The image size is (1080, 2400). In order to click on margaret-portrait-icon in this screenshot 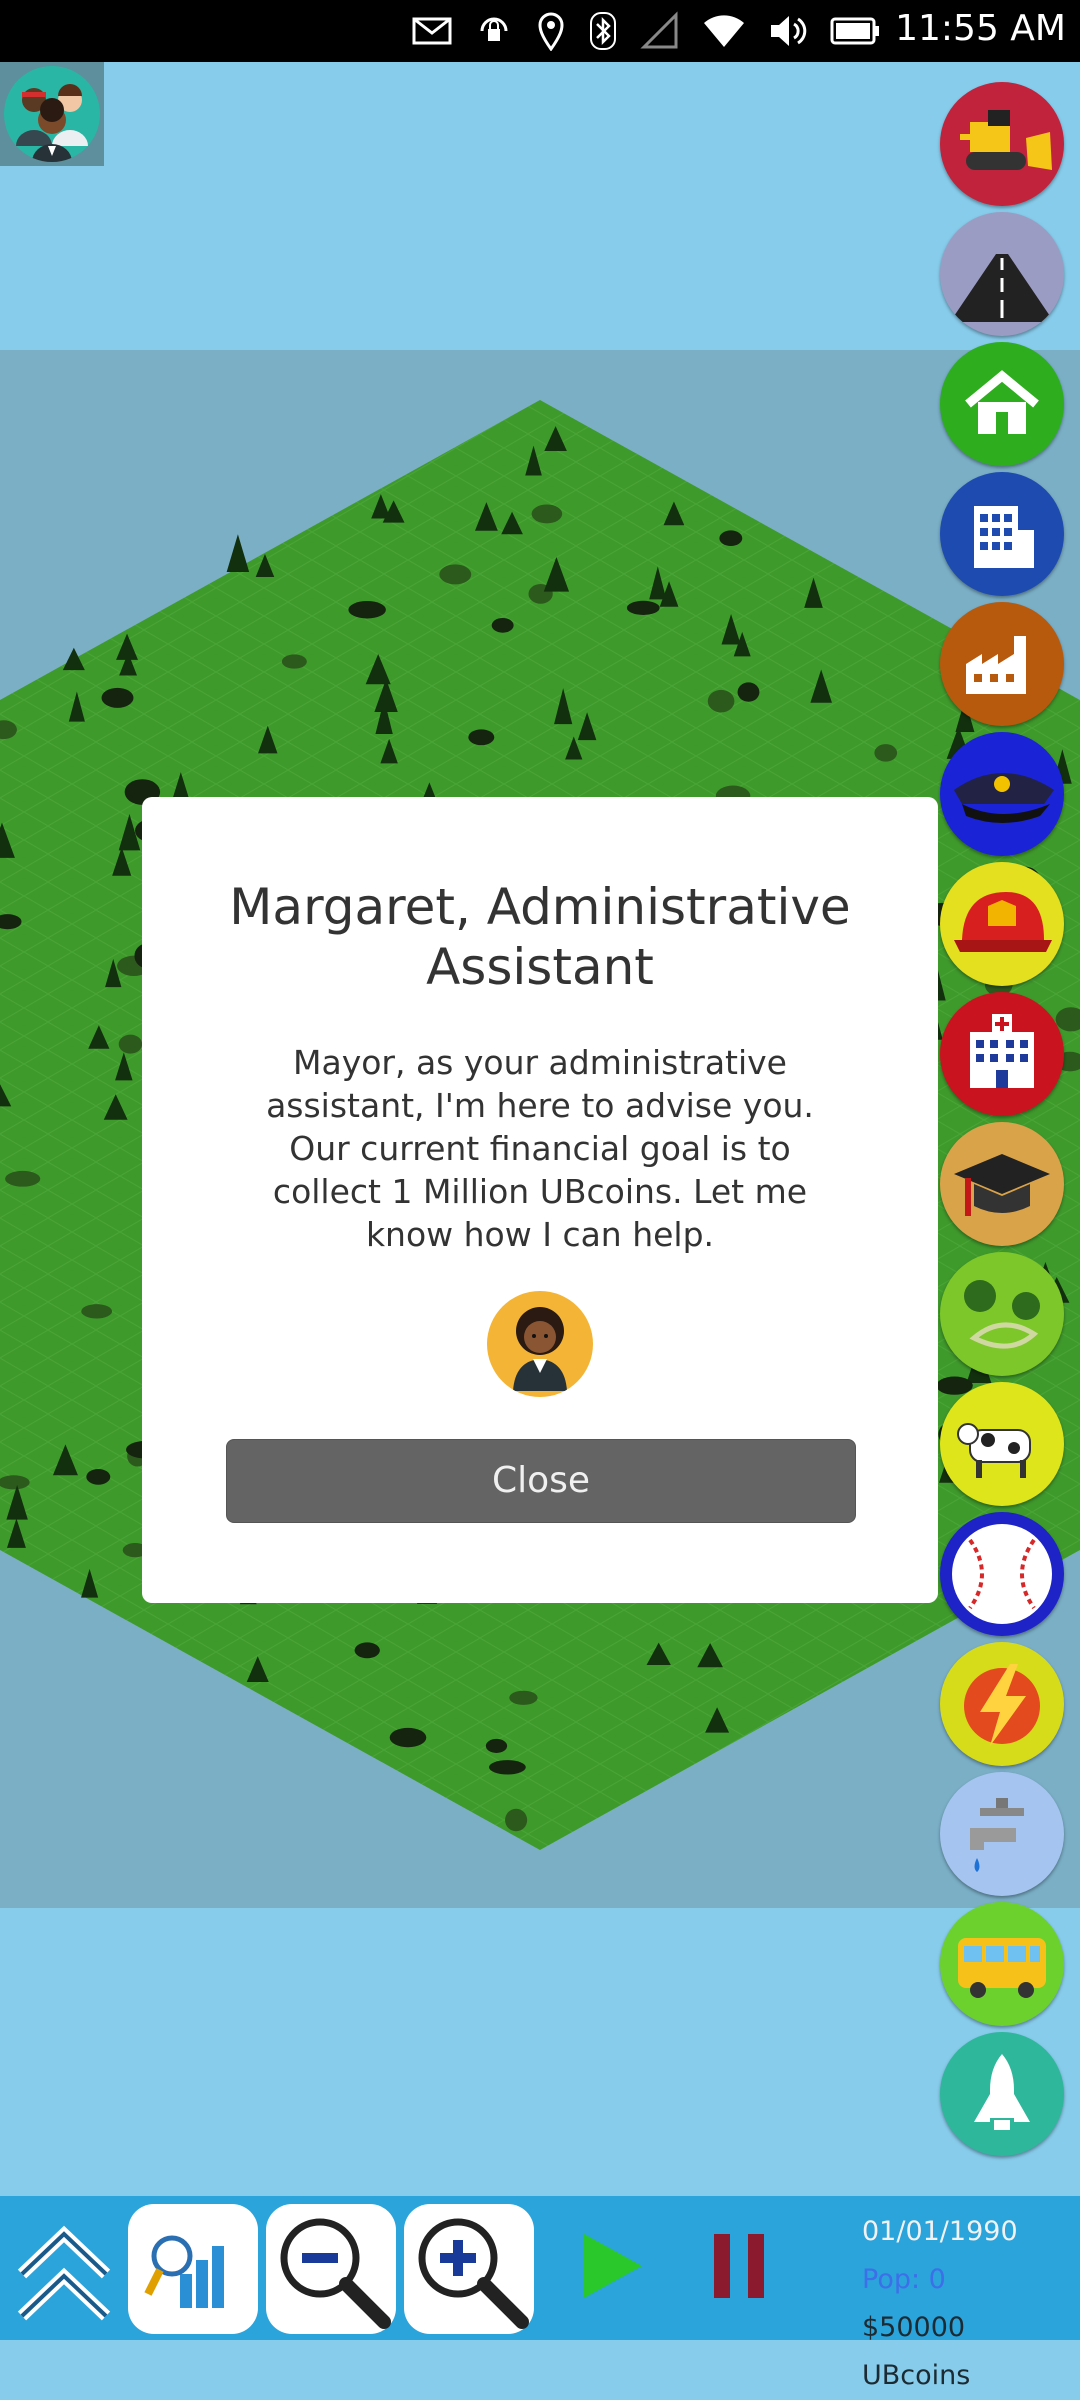, I will do `click(540, 1344)`.